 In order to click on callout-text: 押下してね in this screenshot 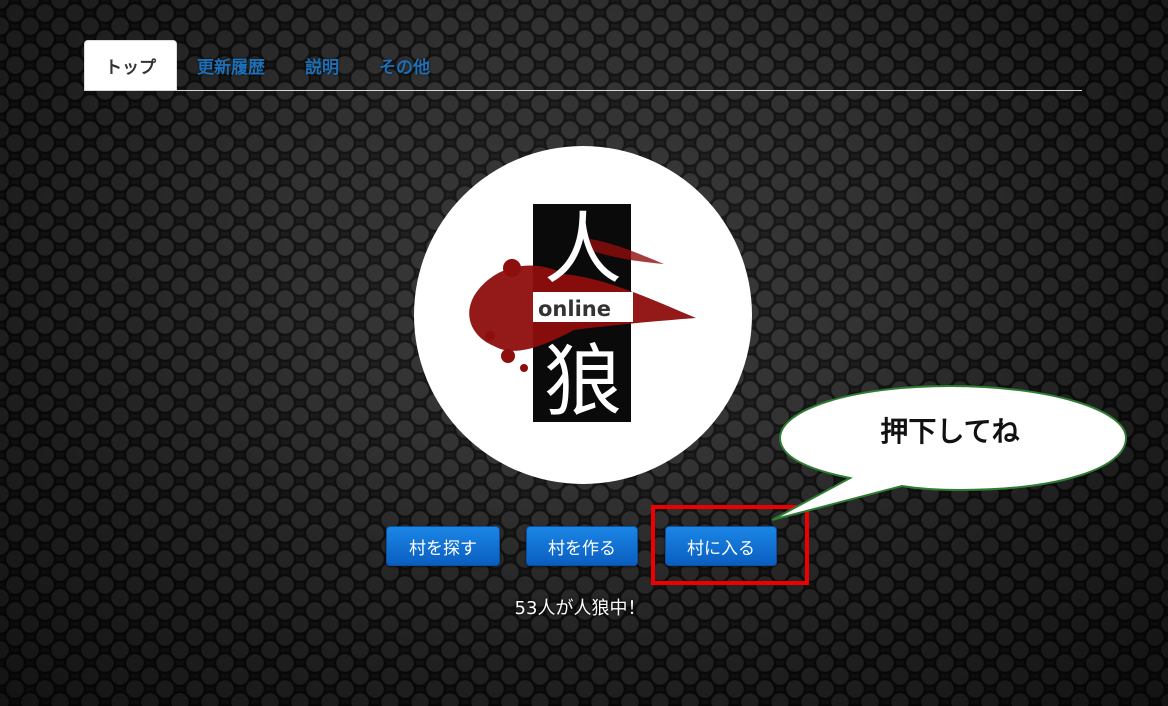, I will do `click(950, 431)`.